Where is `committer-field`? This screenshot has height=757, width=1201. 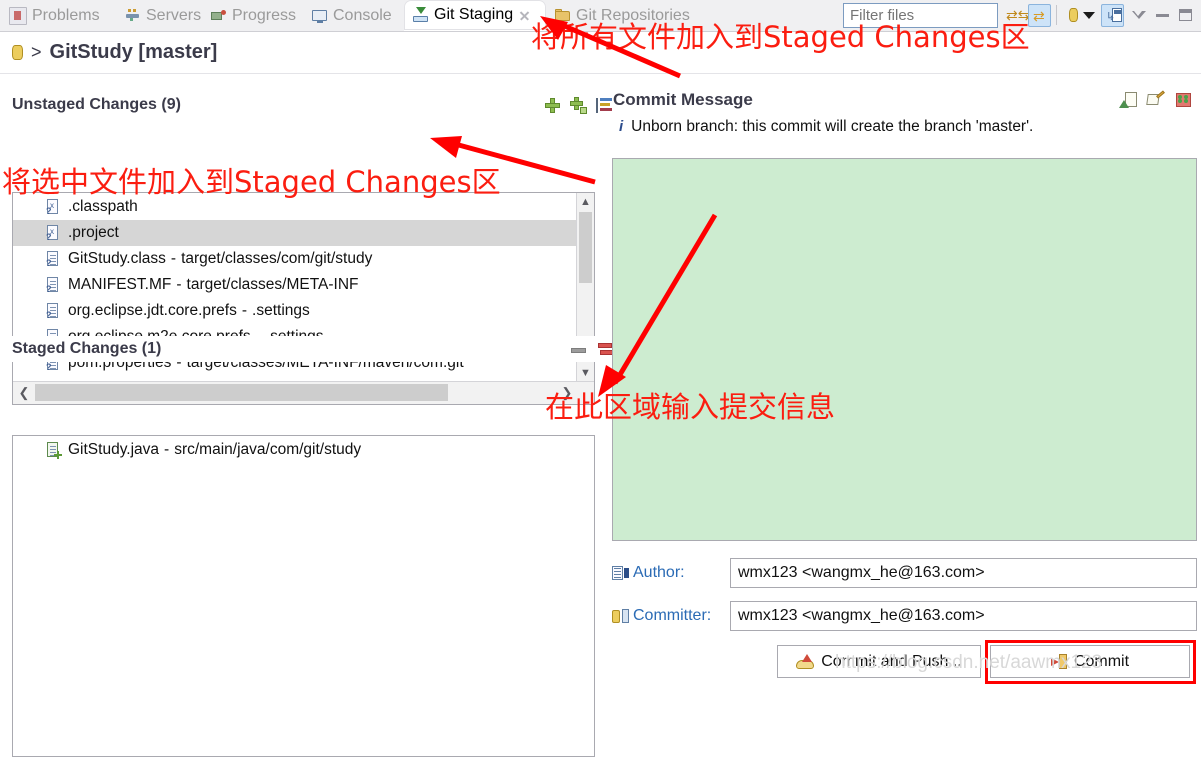
committer-field is located at coordinates (963, 616).